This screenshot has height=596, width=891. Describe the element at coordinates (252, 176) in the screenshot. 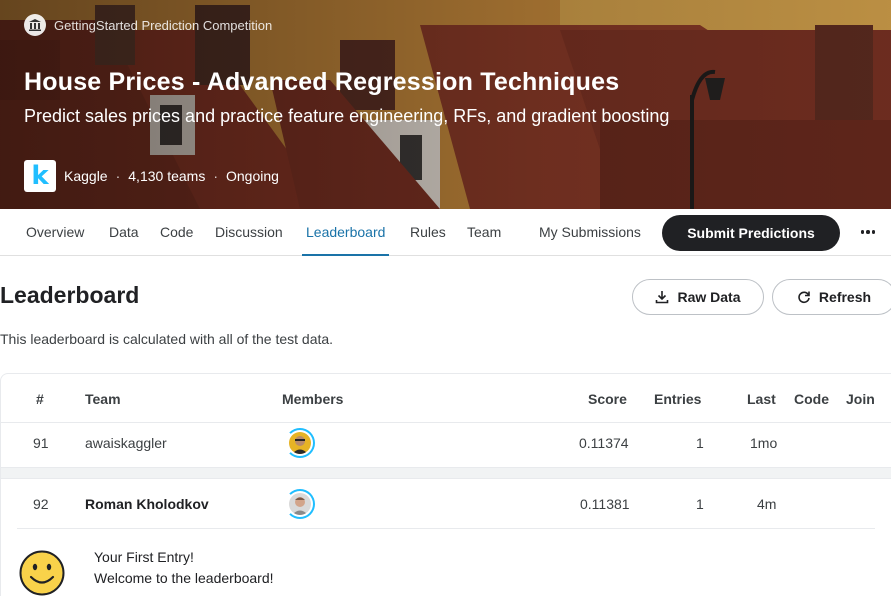

I see `competition-status: Ongoing` at that location.